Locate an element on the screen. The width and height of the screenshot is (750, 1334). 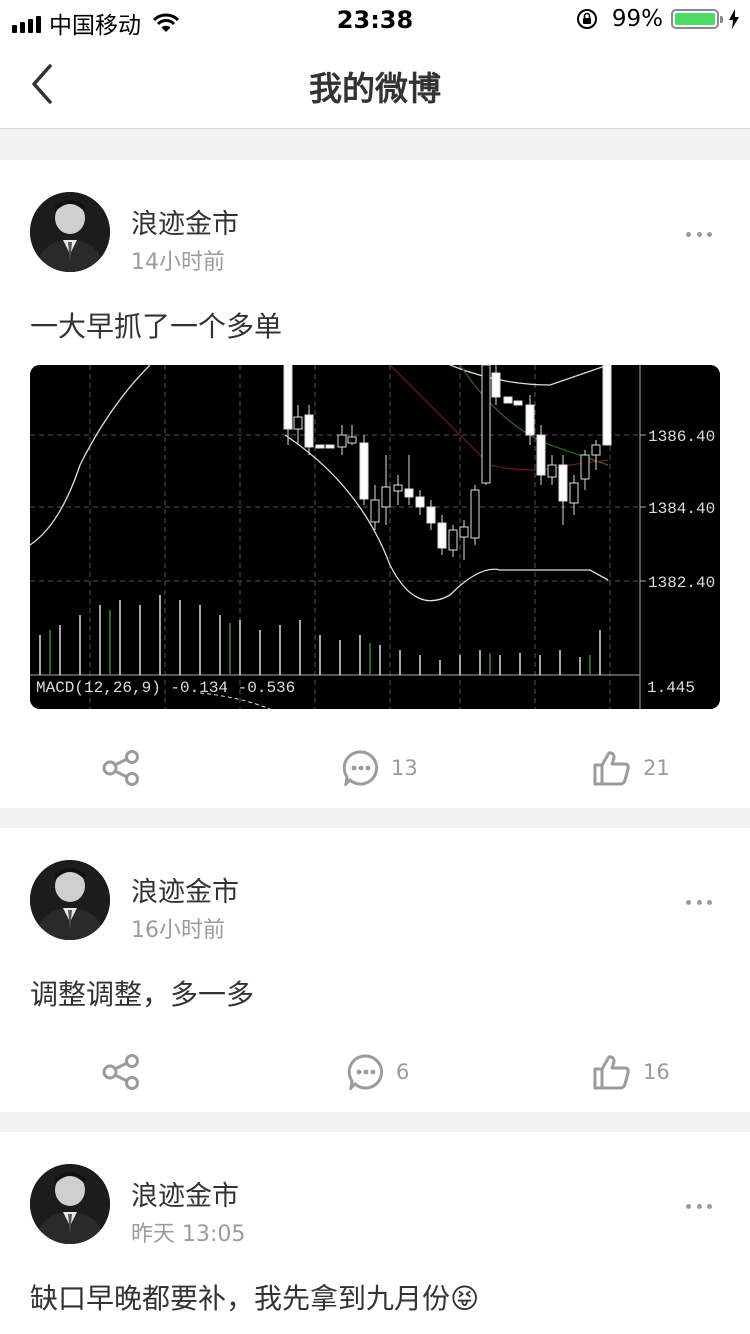
like-button: 16 is located at coordinates (631, 1072).